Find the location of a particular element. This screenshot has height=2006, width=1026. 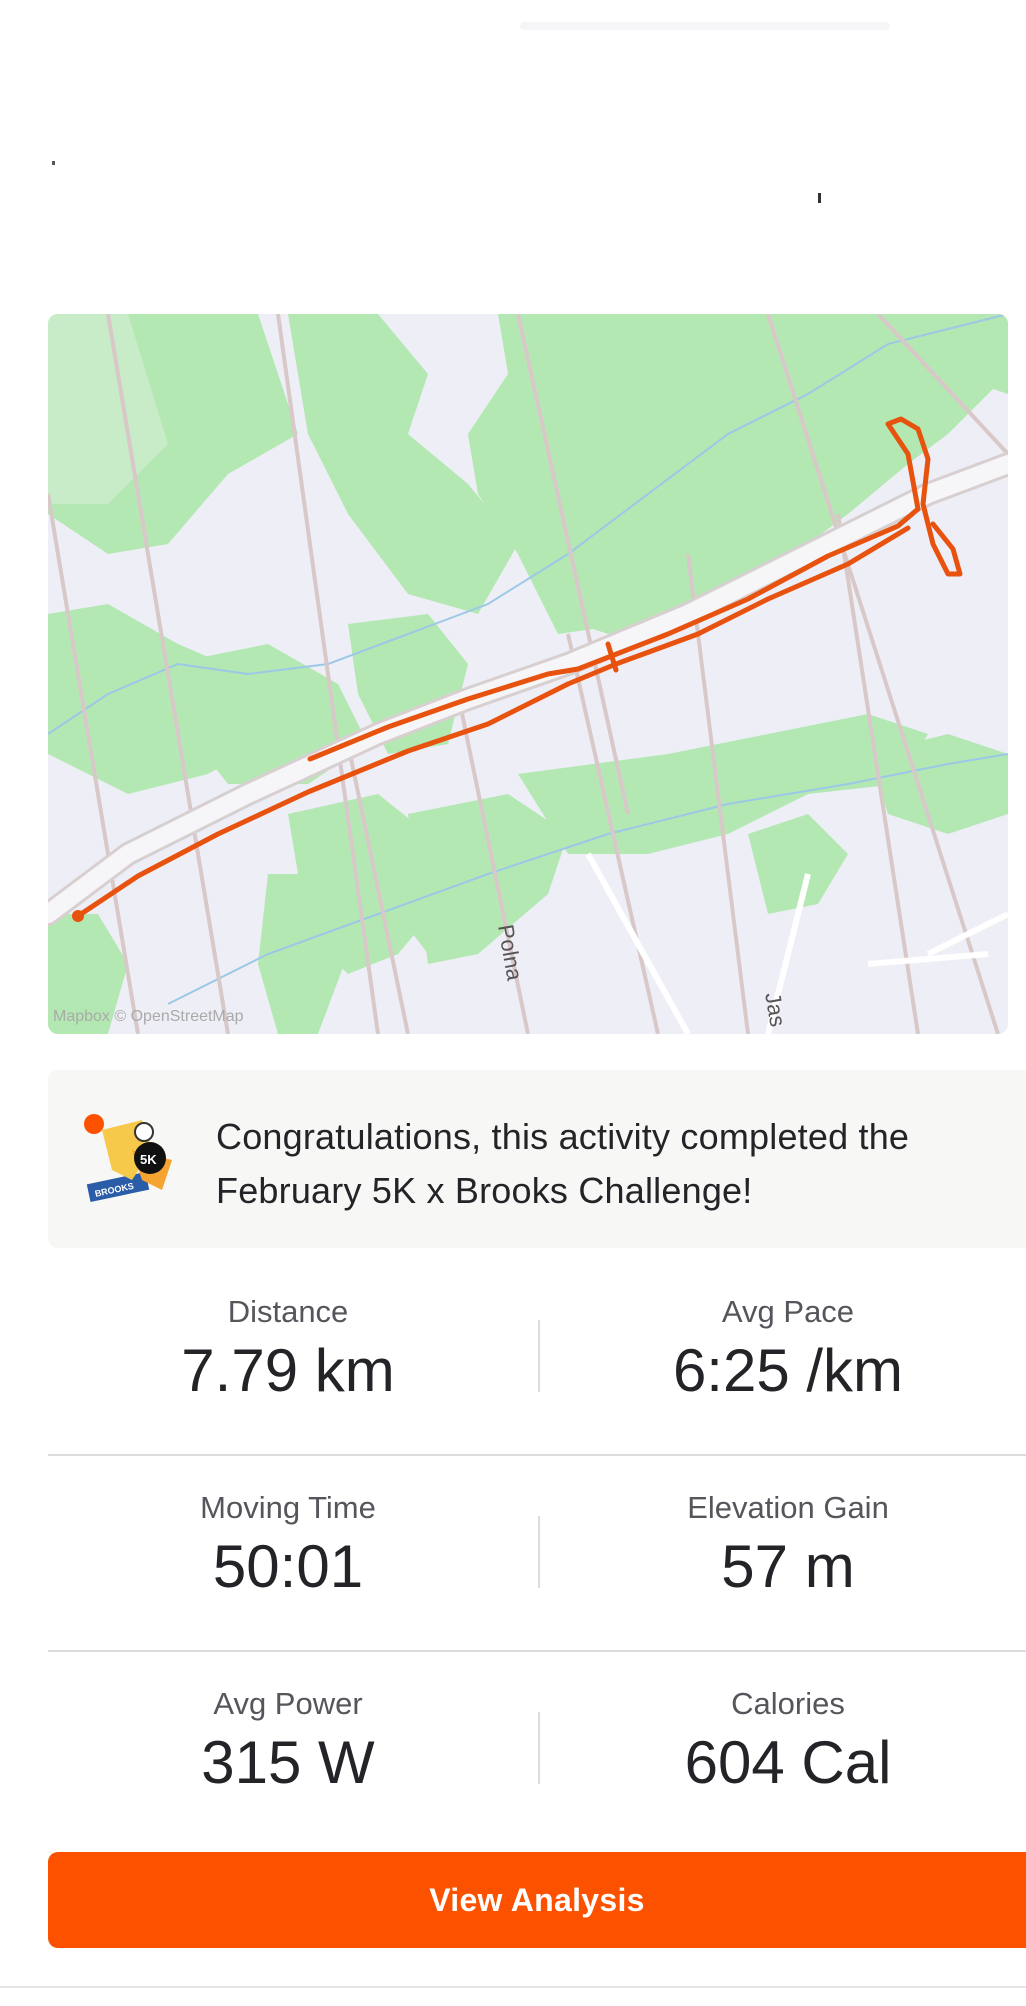

stat-moving-time: Moving Time 50:01 is located at coordinates (288, 1553).